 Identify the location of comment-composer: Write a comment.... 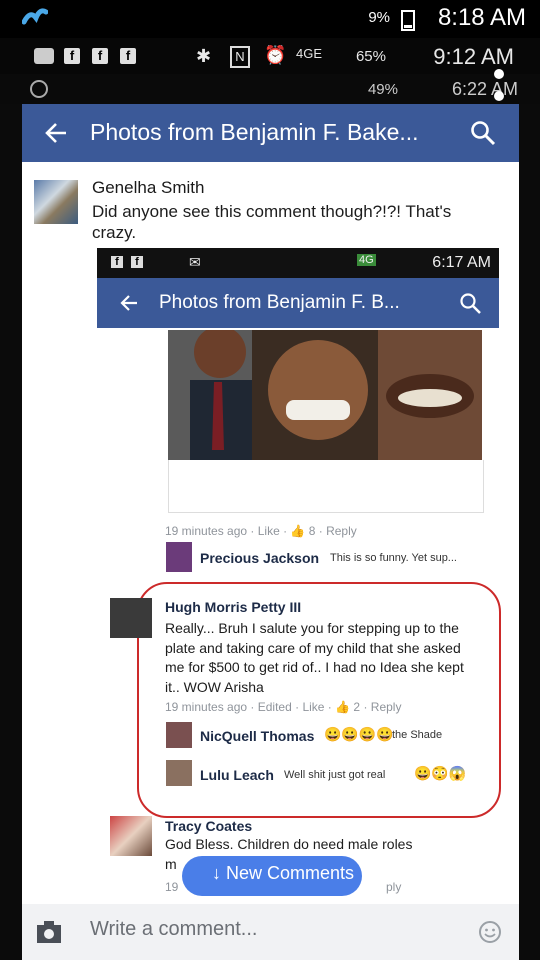
(270, 932).